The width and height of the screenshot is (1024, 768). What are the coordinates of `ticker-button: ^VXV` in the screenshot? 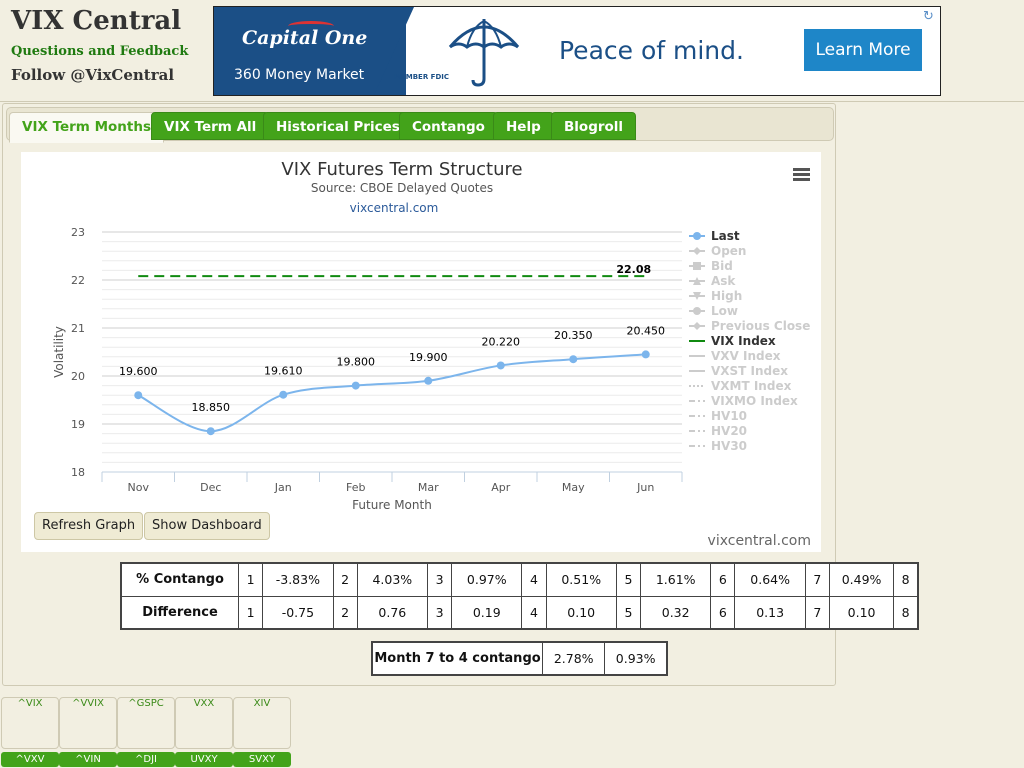 It's located at (30, 759).